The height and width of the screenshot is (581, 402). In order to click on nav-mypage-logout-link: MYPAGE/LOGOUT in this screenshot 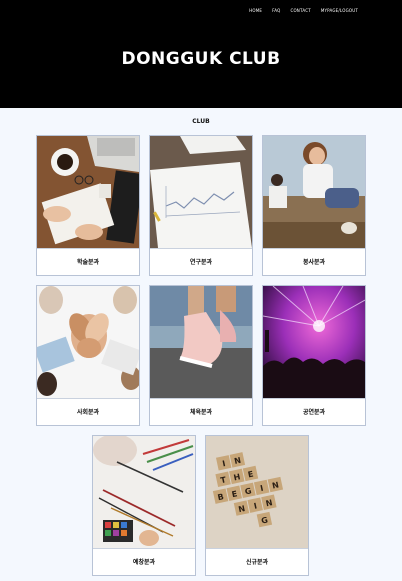, I will do `click(339, 10)`.